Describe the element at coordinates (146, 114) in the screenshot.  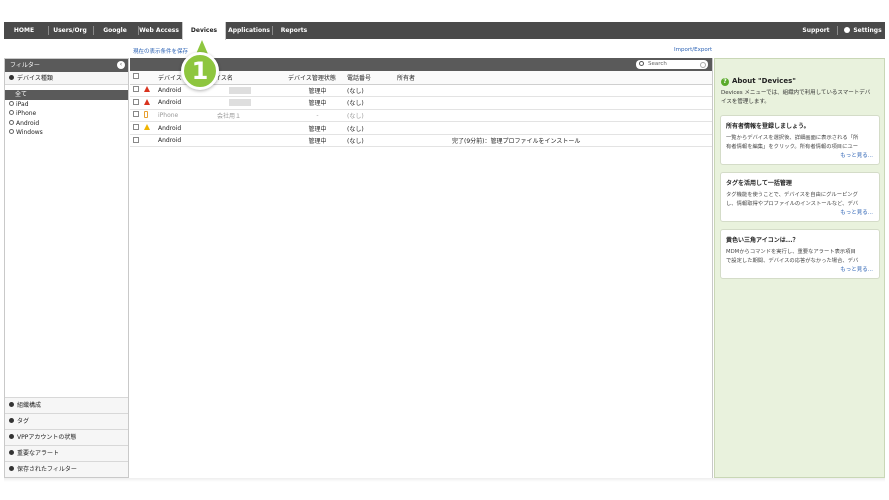
I see `iphone-icon` at that location.